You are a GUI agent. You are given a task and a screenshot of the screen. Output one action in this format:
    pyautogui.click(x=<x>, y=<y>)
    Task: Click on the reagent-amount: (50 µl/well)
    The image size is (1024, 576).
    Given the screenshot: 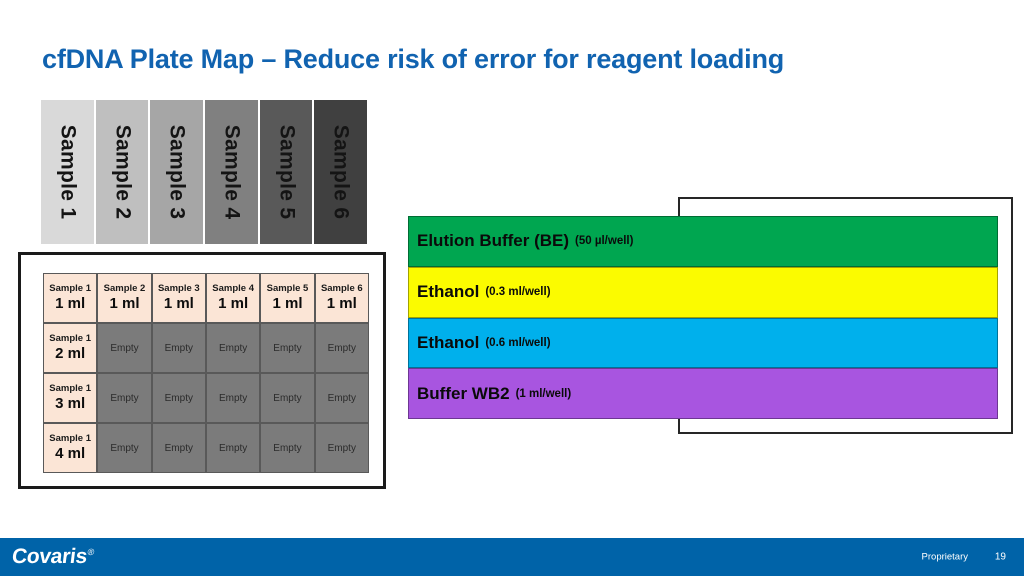 What is the action you would take?
    pyautogui.click(x=604, y=241)
    